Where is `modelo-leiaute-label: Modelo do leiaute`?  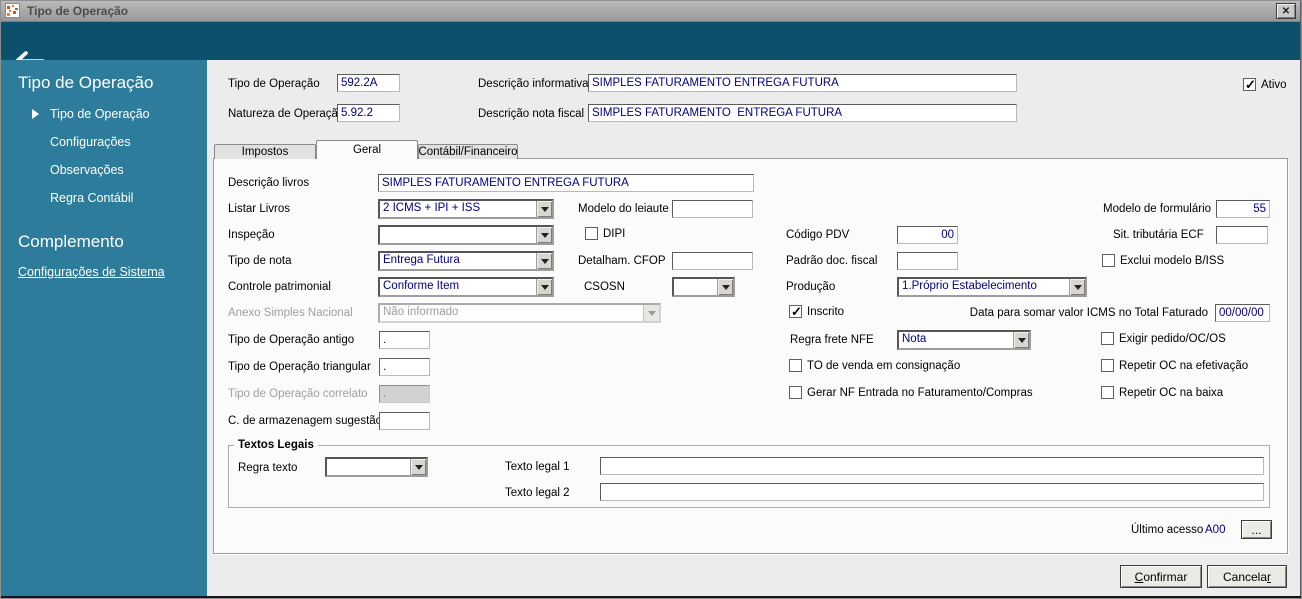
modelo-leiaute-label: Modelo do leiaute is located at coordinates (623, 209).